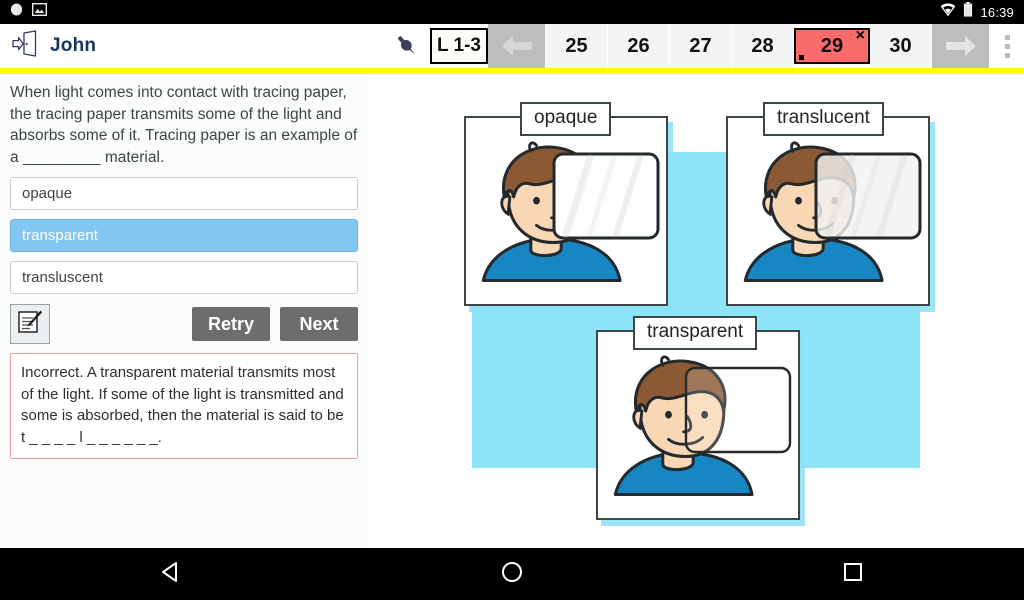 The image size is (1024, 600). Describe the element at coordinates (695, 333) in the screenshot. I see `panel-transparent-label: transparent` at that location.